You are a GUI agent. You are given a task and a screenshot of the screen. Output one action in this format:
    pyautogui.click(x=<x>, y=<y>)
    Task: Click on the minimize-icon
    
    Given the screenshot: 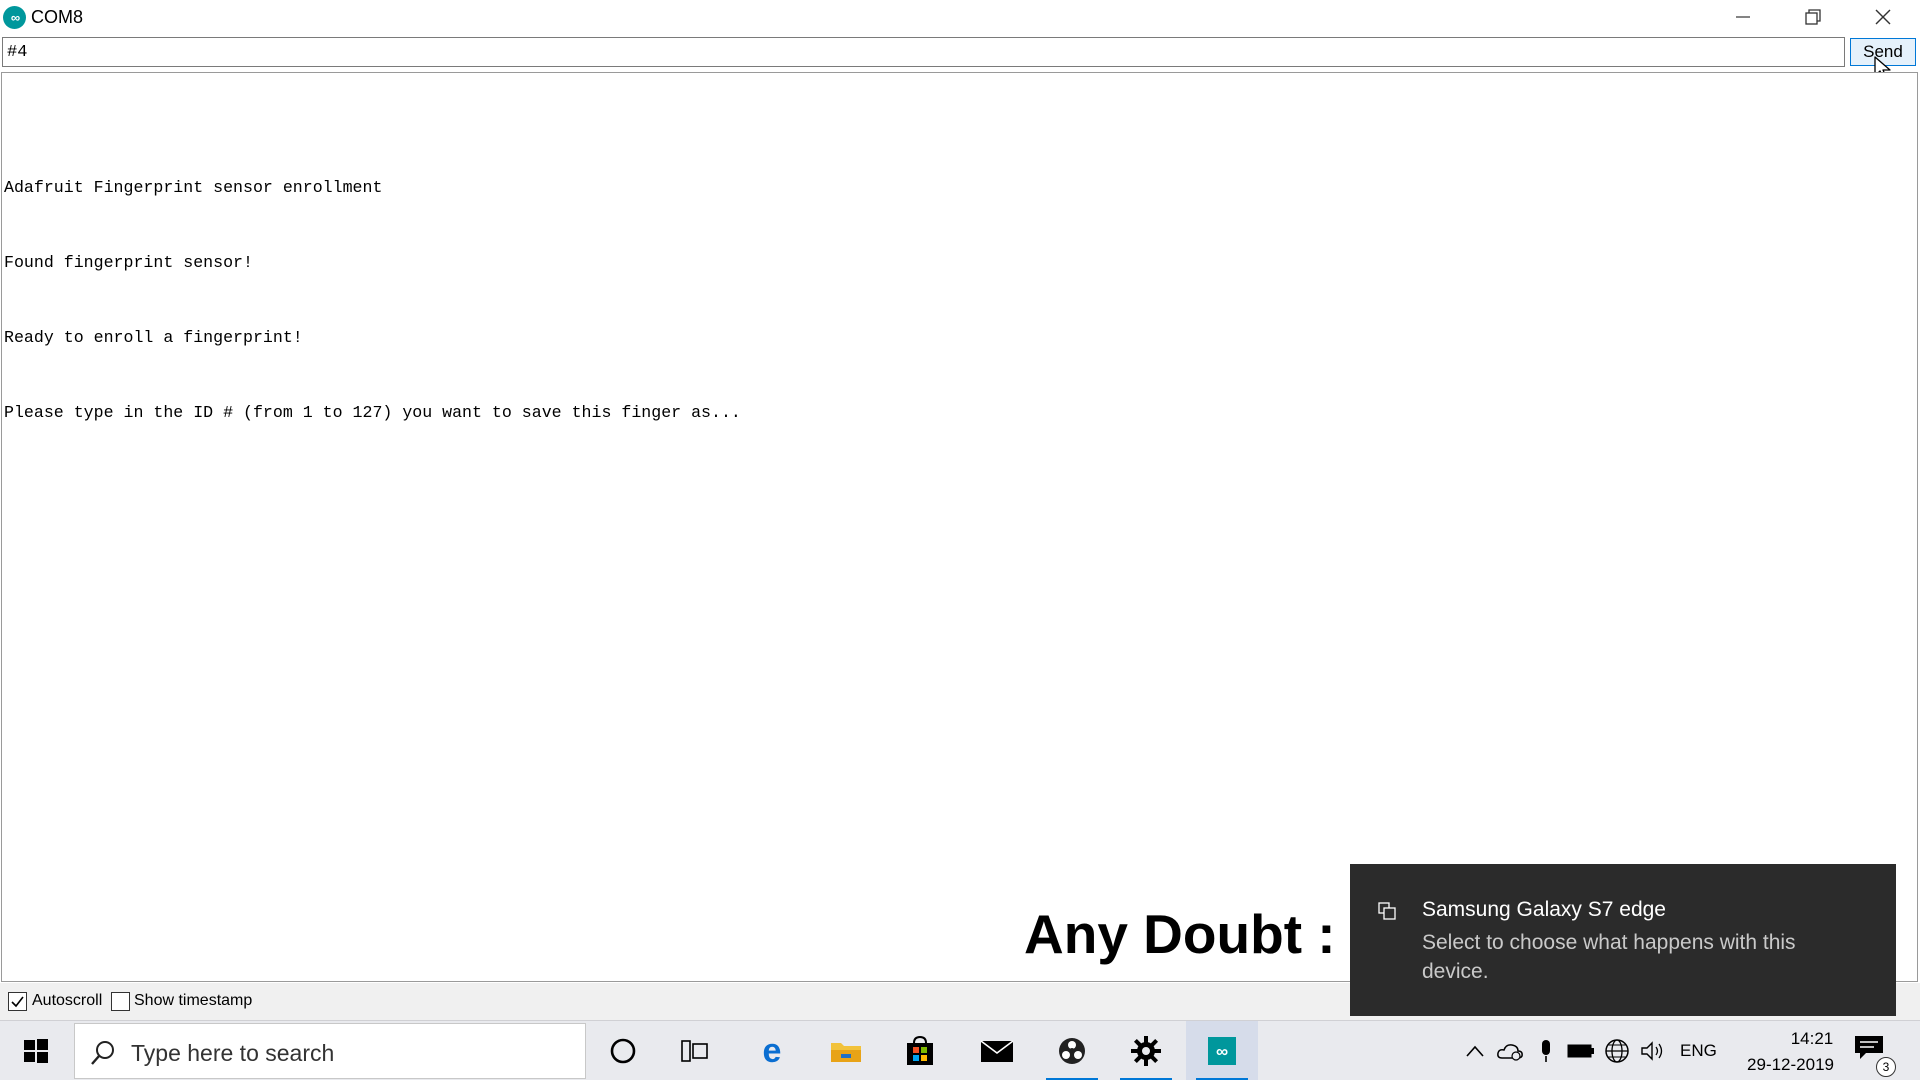 What is the action you would take?
    pyautogui.click(x=1743, y=17)
    